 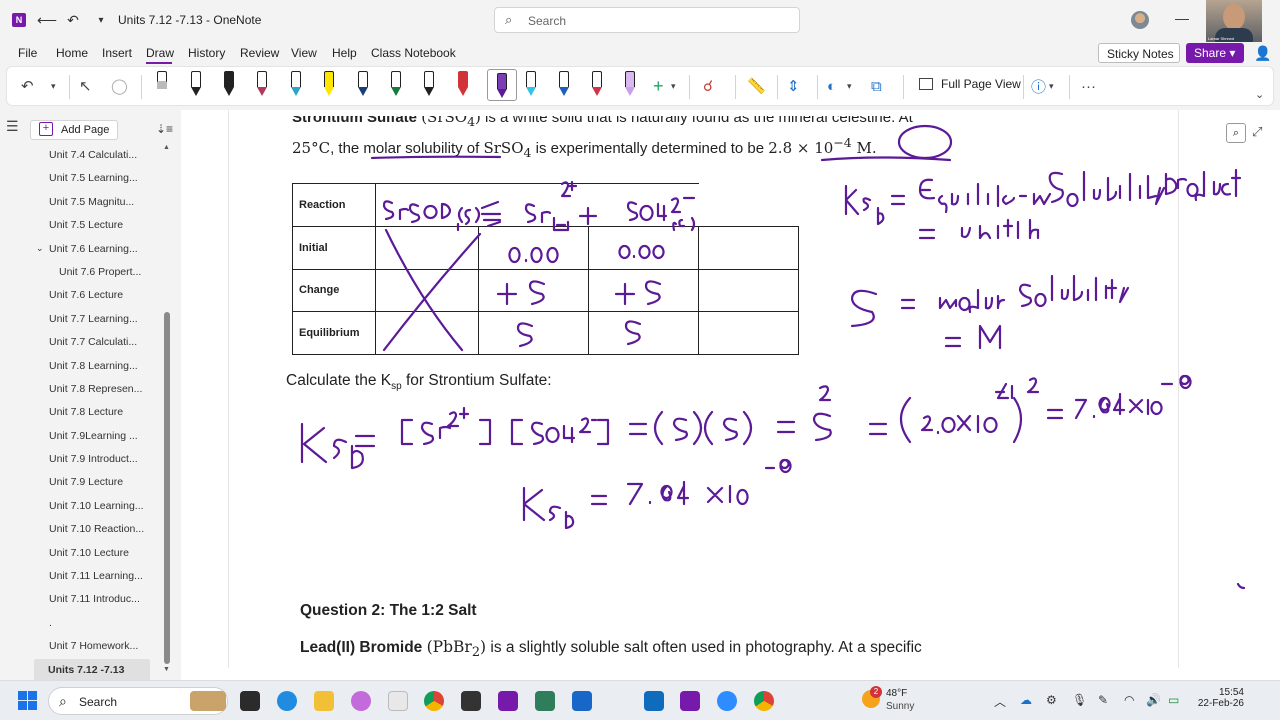 I want to click on highlighter-yellow-icon, so click(x=329, y=85).